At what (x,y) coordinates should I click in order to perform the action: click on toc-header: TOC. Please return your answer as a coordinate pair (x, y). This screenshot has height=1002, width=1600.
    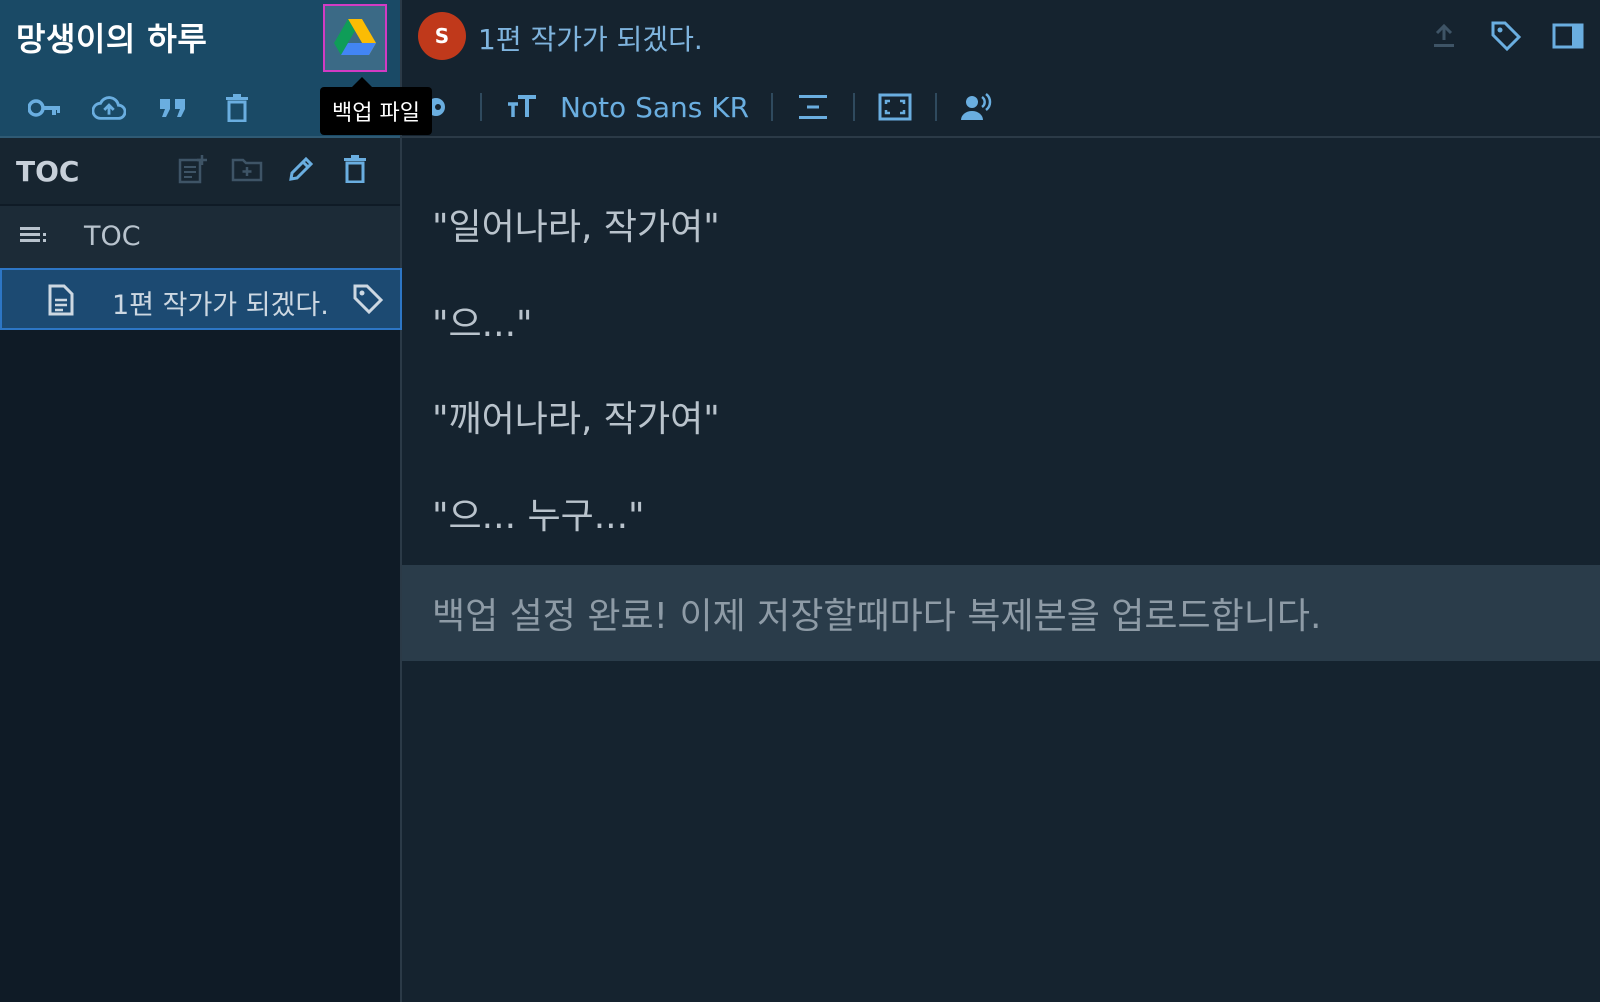
    Looking at the image, I should click on (200, 171).